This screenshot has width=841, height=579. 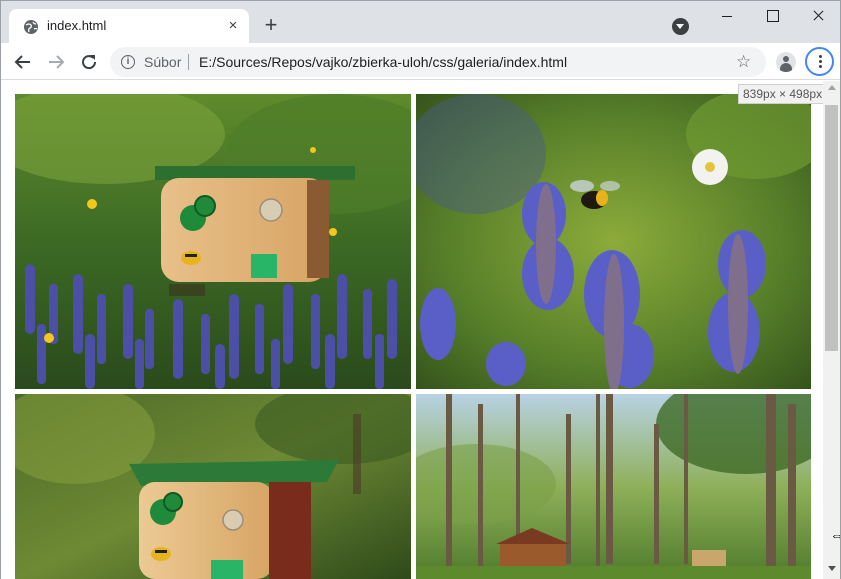 What do you see at coordinates (743, 62) in the screenshot?
I see `star-icon: ☆` at bounding box center [743, 62].